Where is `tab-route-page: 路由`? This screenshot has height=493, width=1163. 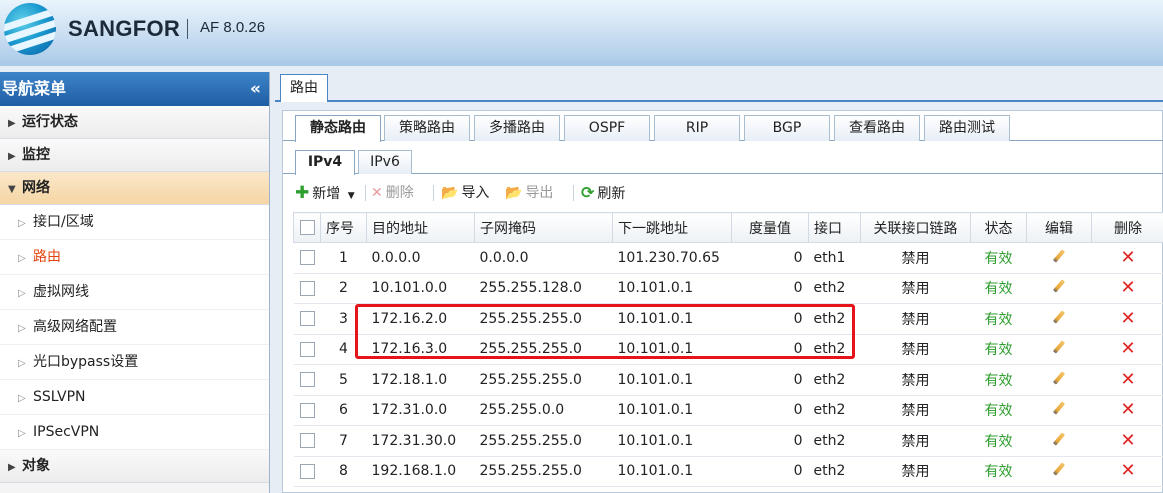 tab-route-page: 路由 is located at coordinates (304, 88).